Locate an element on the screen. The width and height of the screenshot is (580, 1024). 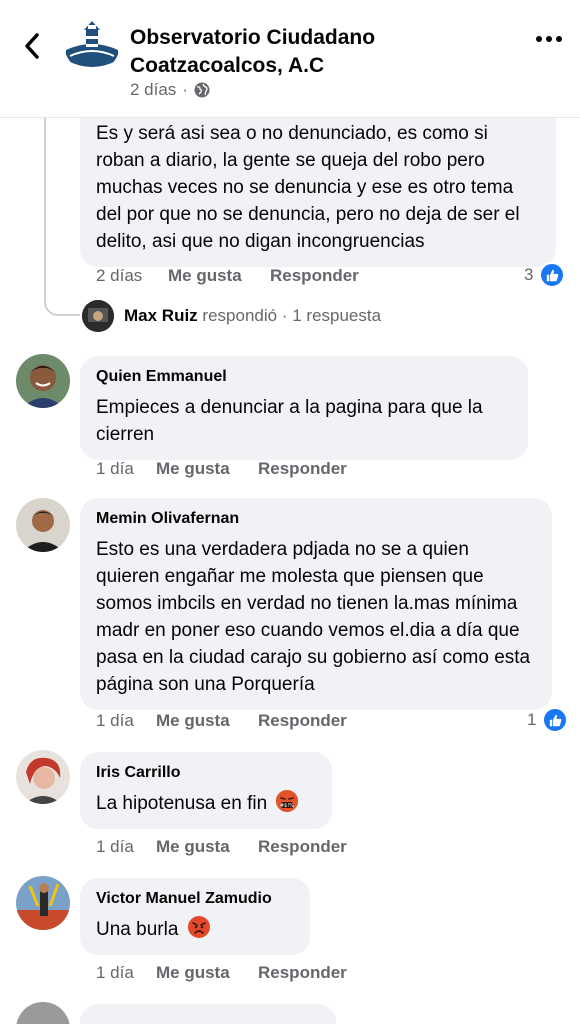
thread-connector is located at coordinates (62, 217).